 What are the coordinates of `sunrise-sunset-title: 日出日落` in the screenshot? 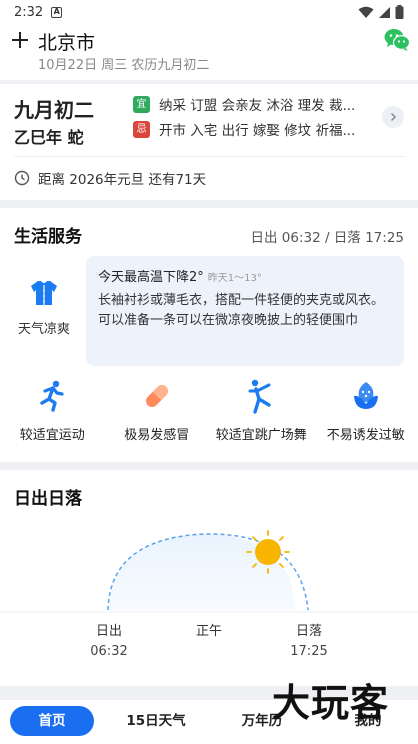 It's located at (48, 499).